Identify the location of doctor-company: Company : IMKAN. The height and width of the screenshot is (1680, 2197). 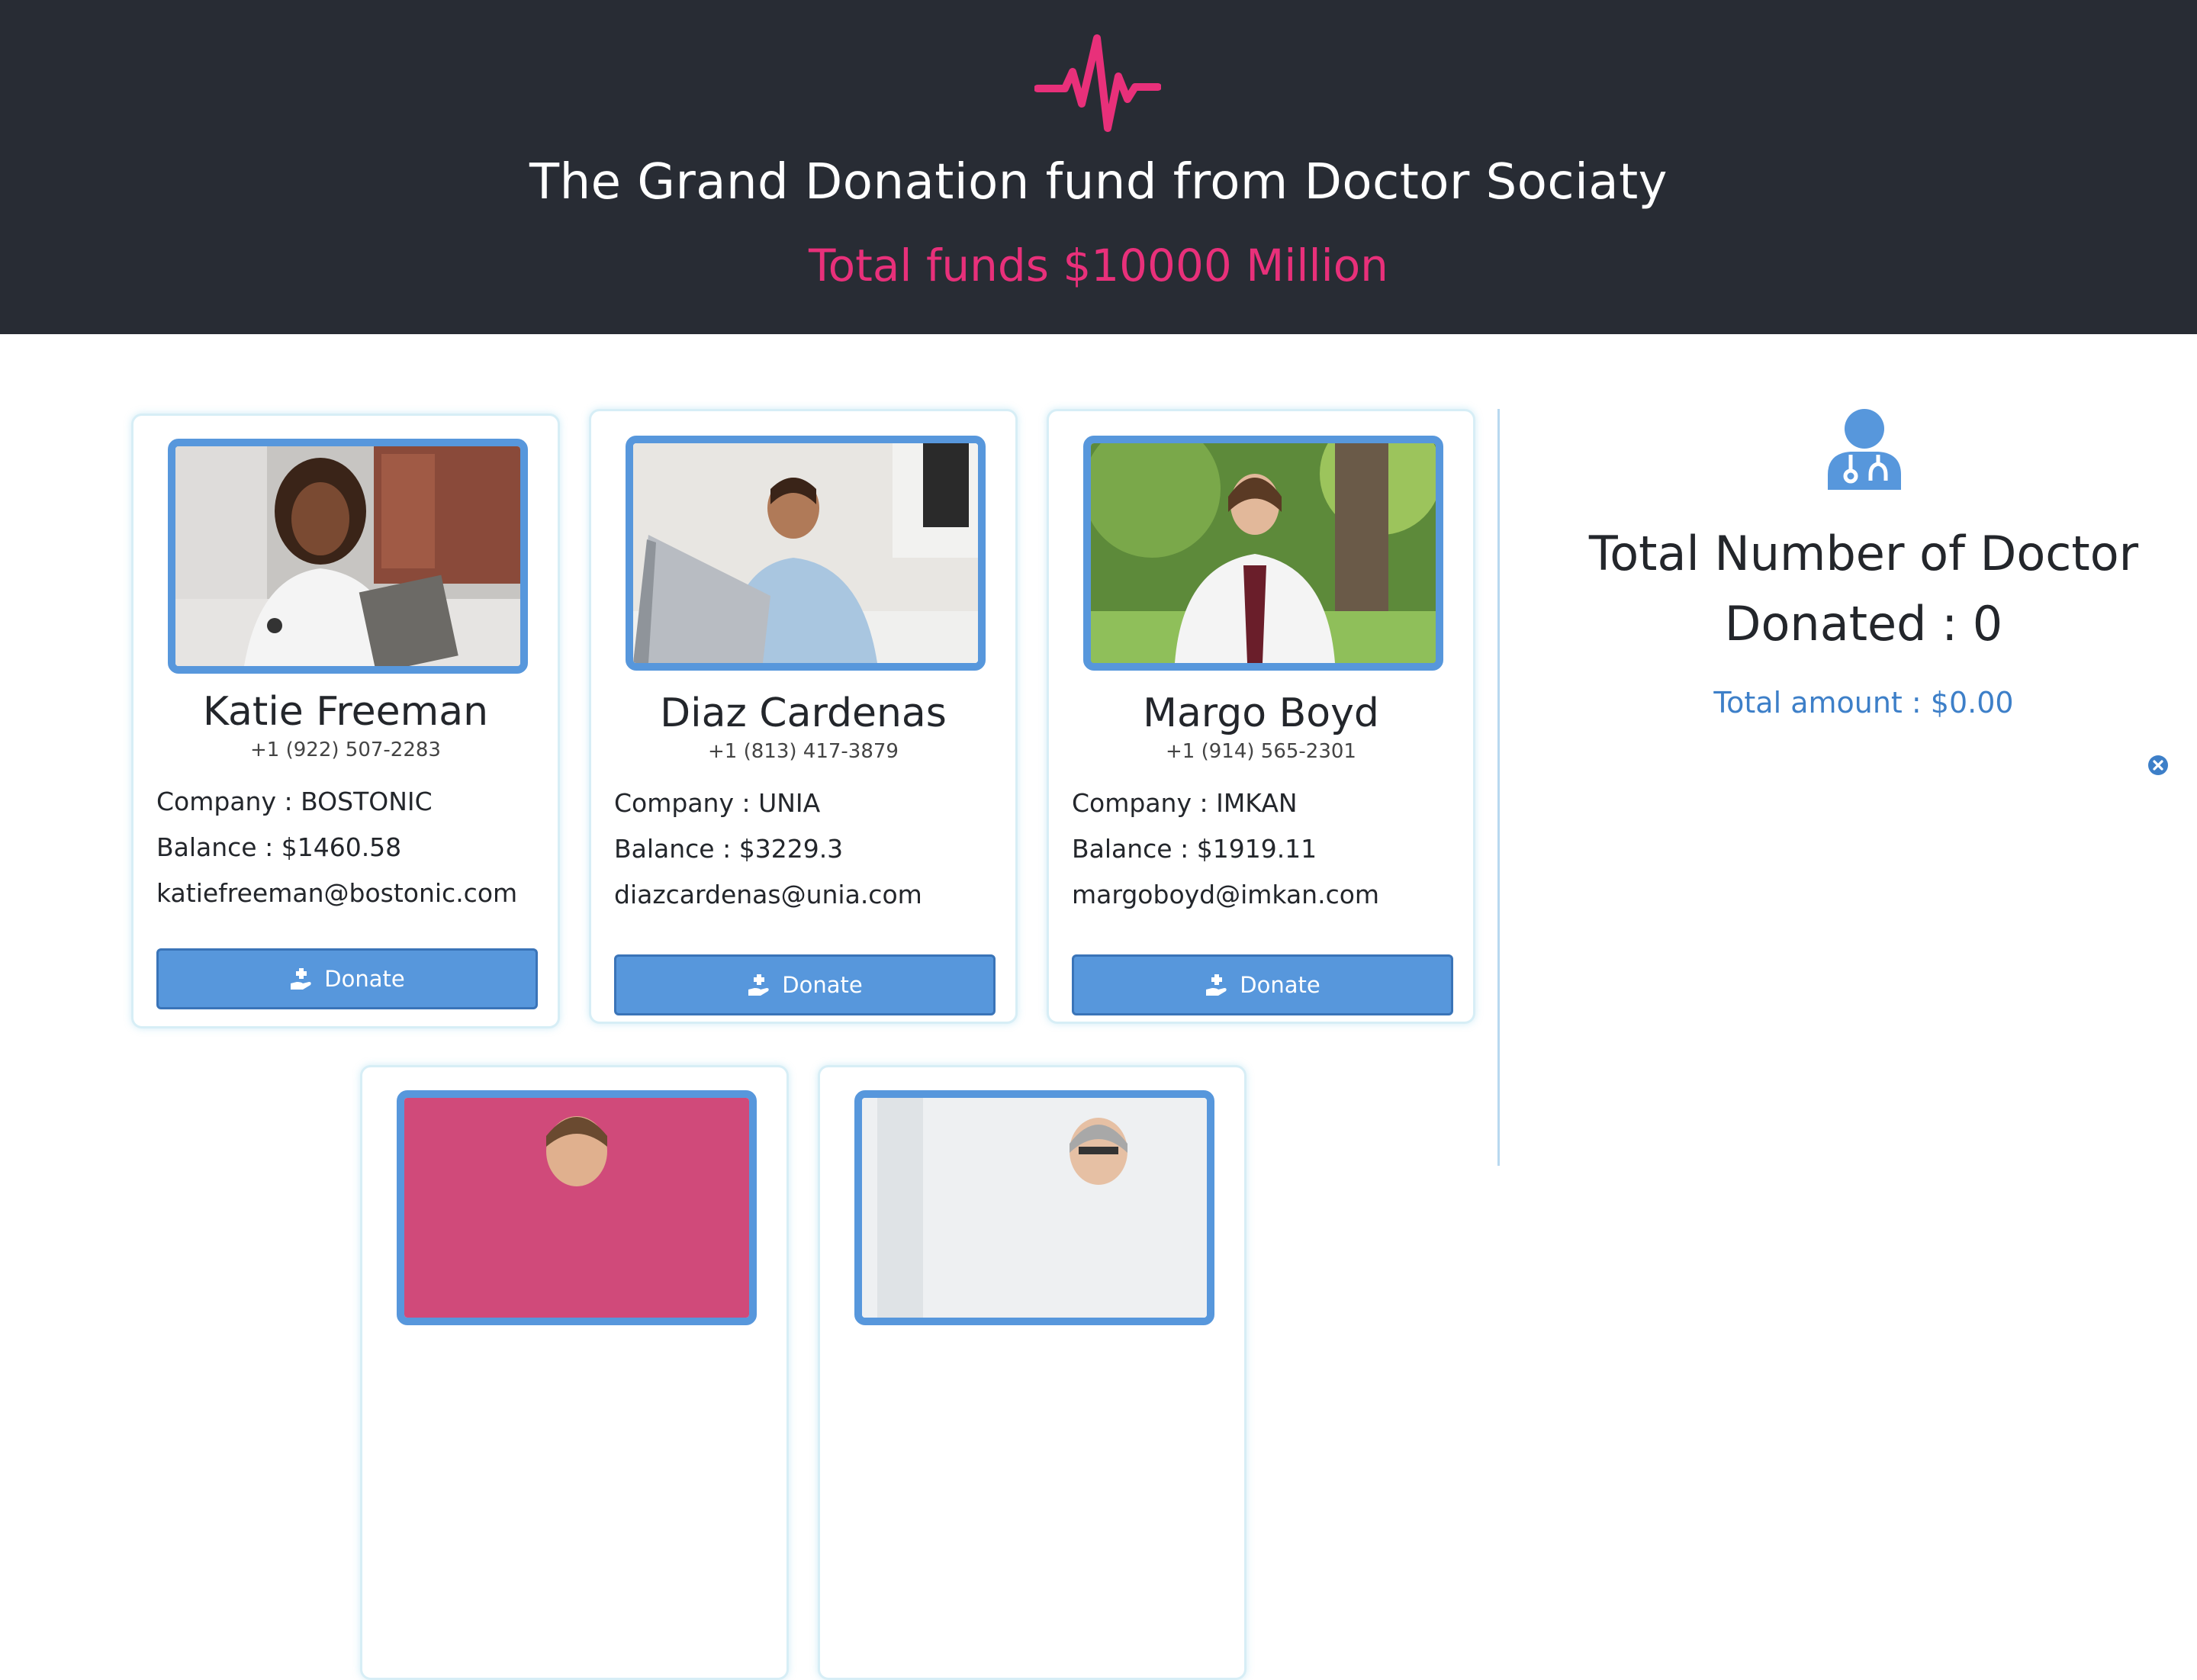
(1185, 803).